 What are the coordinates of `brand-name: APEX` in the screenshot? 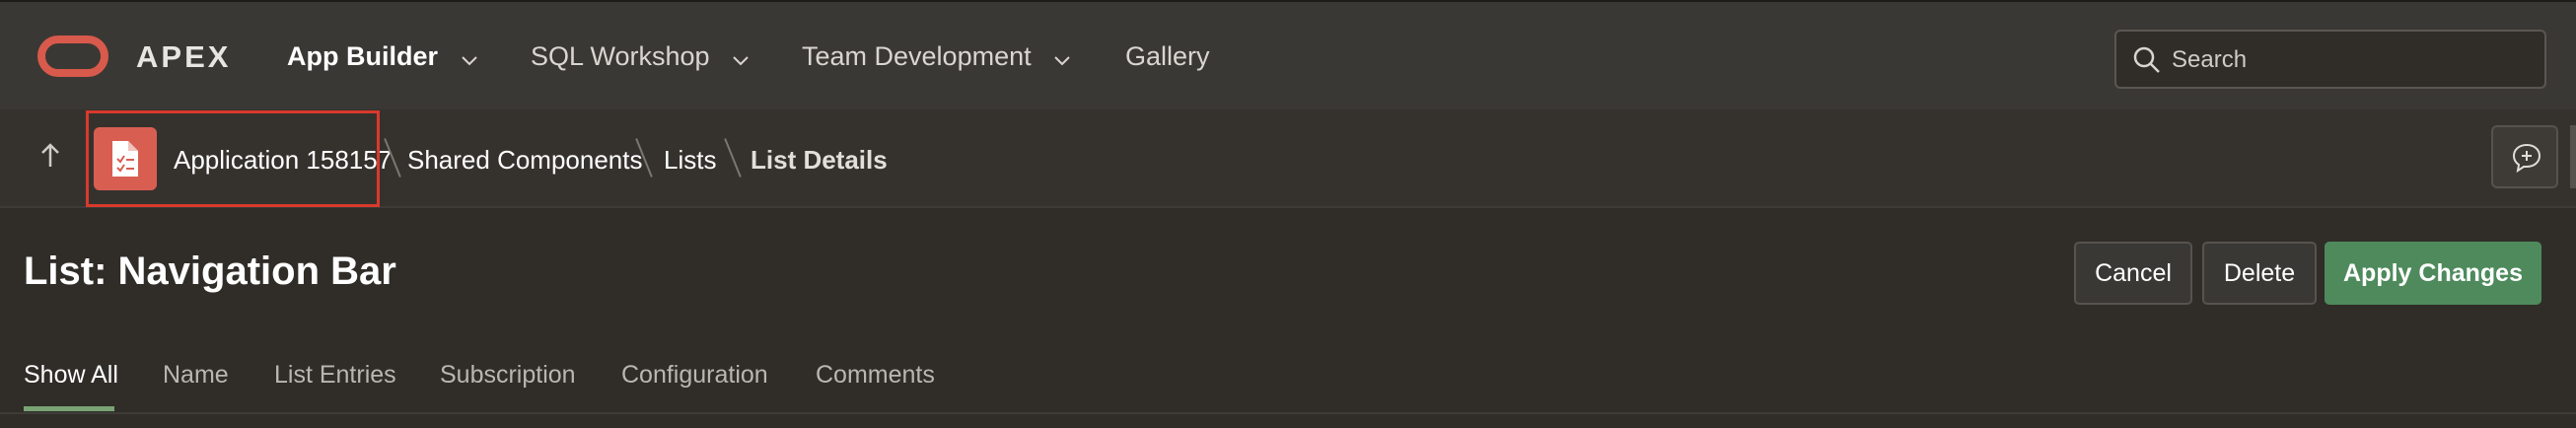 It's located at (183, 57).